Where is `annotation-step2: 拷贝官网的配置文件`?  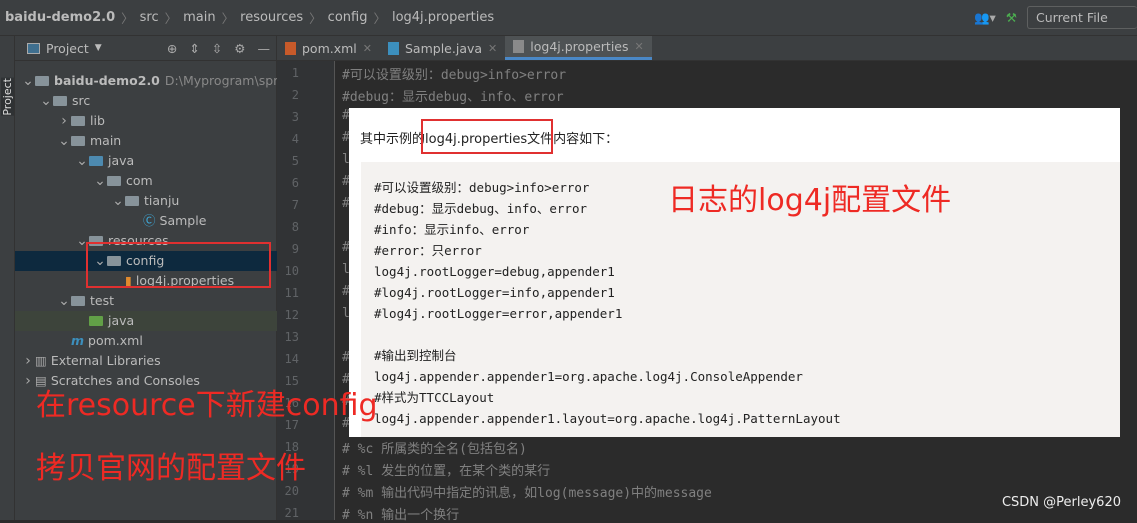
annotation-step2: 拷贝官网的配置文件 is located at coordinates (171, 468).